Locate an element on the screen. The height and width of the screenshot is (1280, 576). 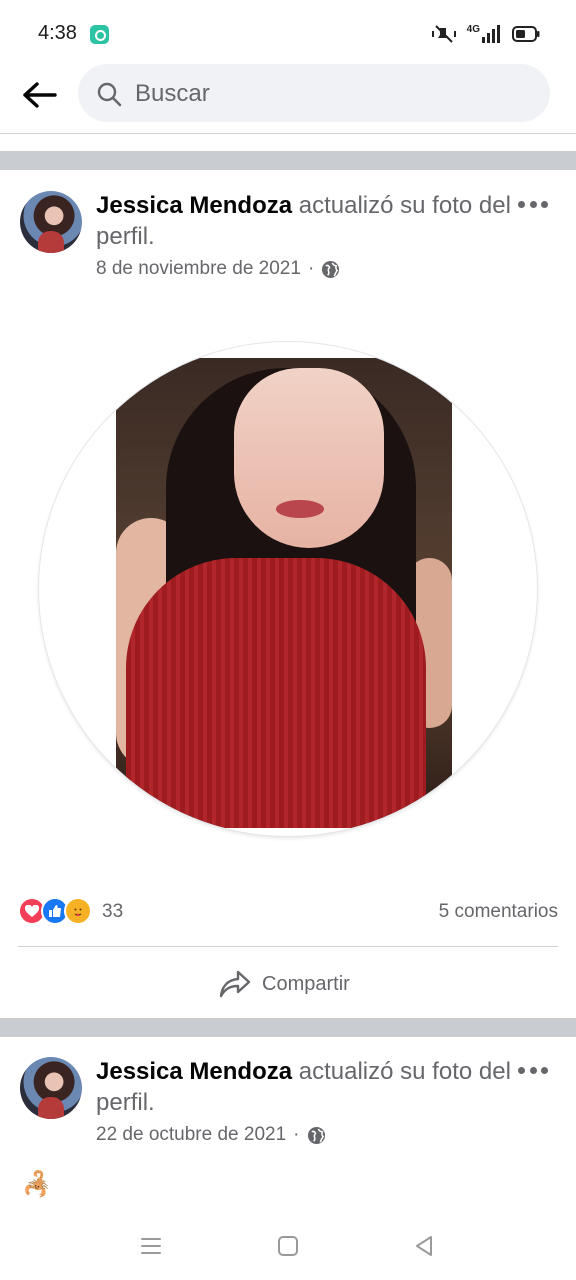
post-caption: 🦂 is located at coordinates (37, 1185).